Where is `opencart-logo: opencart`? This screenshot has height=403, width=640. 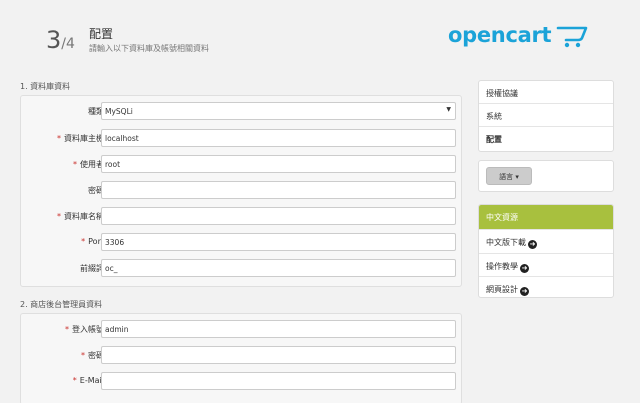 opencart-logo: opencart is located at coordinates (523, 38).